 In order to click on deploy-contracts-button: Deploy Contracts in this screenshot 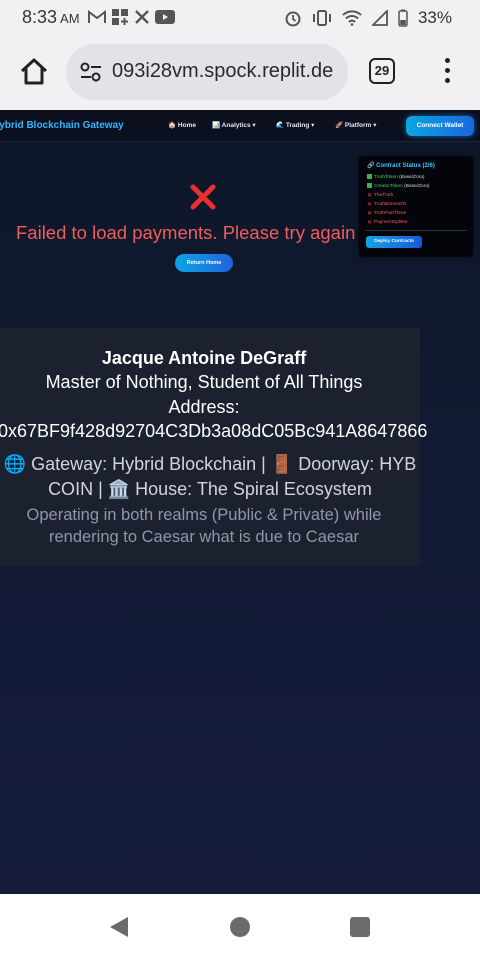, I will do `click(394, 242)`.